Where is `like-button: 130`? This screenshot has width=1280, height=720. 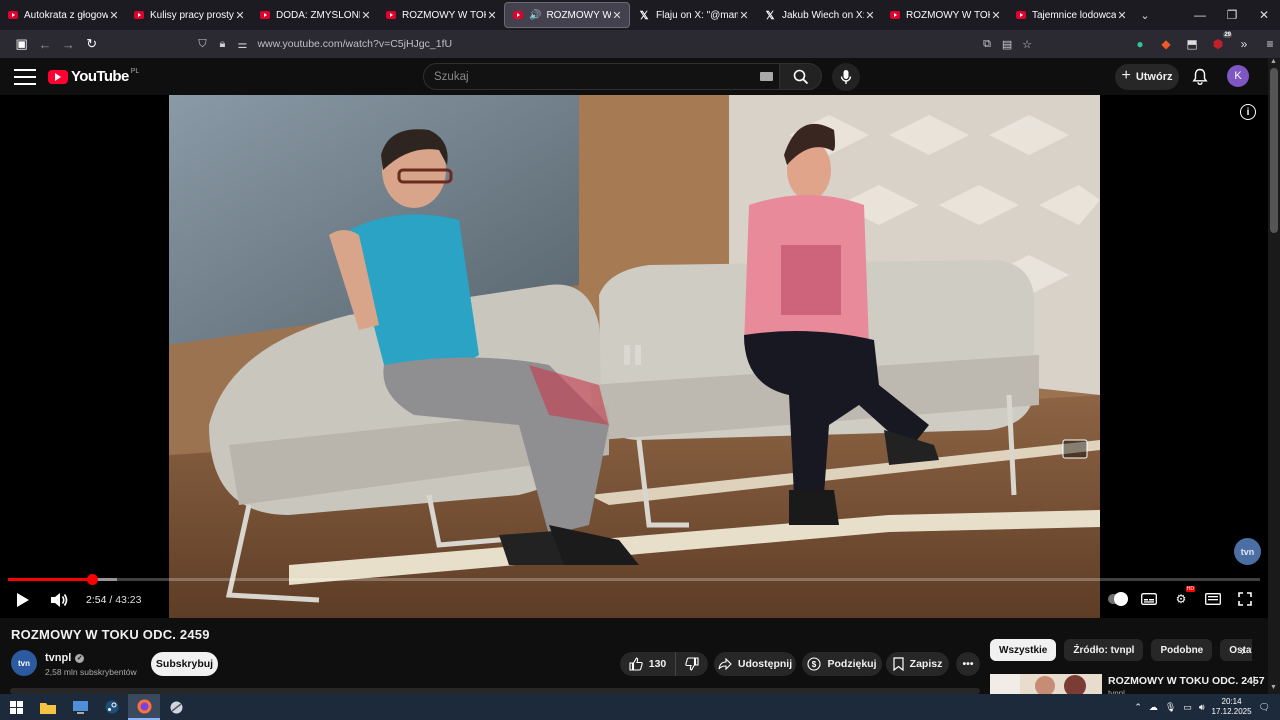
like-button: 130 is located at coordinates (648, 664).